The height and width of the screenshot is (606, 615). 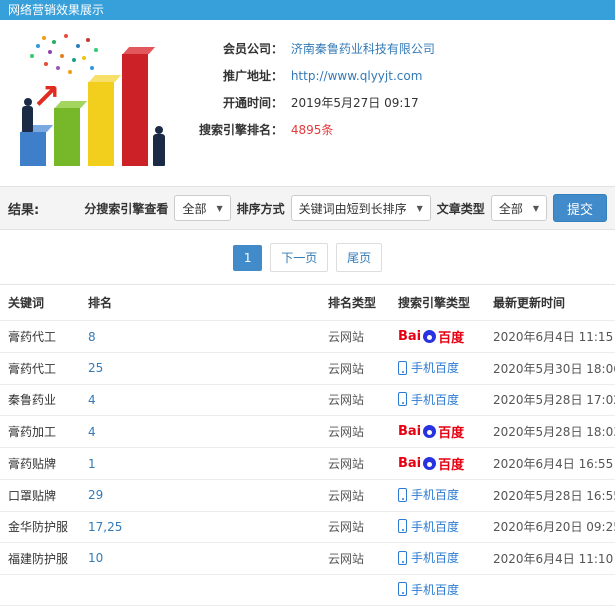 I want to click on updated-cell: 2020年6月4日 11:15, so click(x=550, y=336).